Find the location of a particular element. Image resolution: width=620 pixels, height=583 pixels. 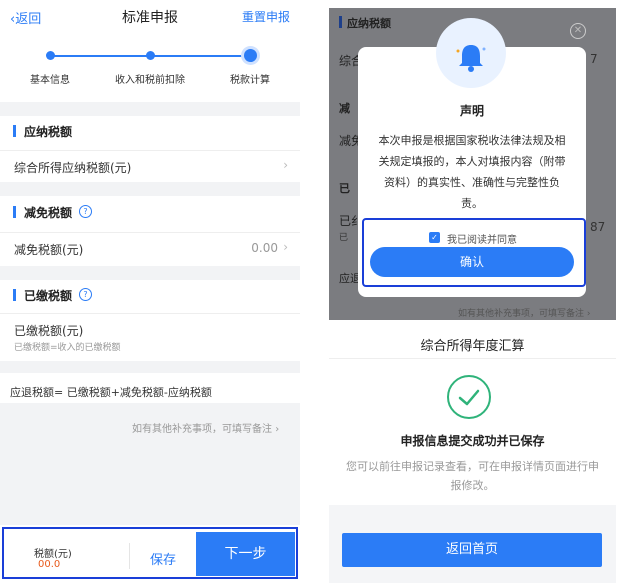

section-header-payable: 应纳税额 is located at coordinates (150, 131).